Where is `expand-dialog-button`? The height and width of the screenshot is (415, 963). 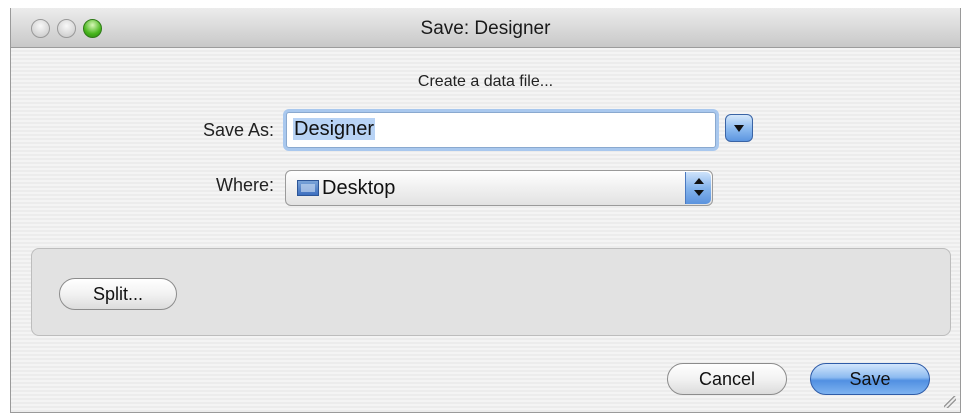
expand-dialog-button is located at coordinates (739, 128).